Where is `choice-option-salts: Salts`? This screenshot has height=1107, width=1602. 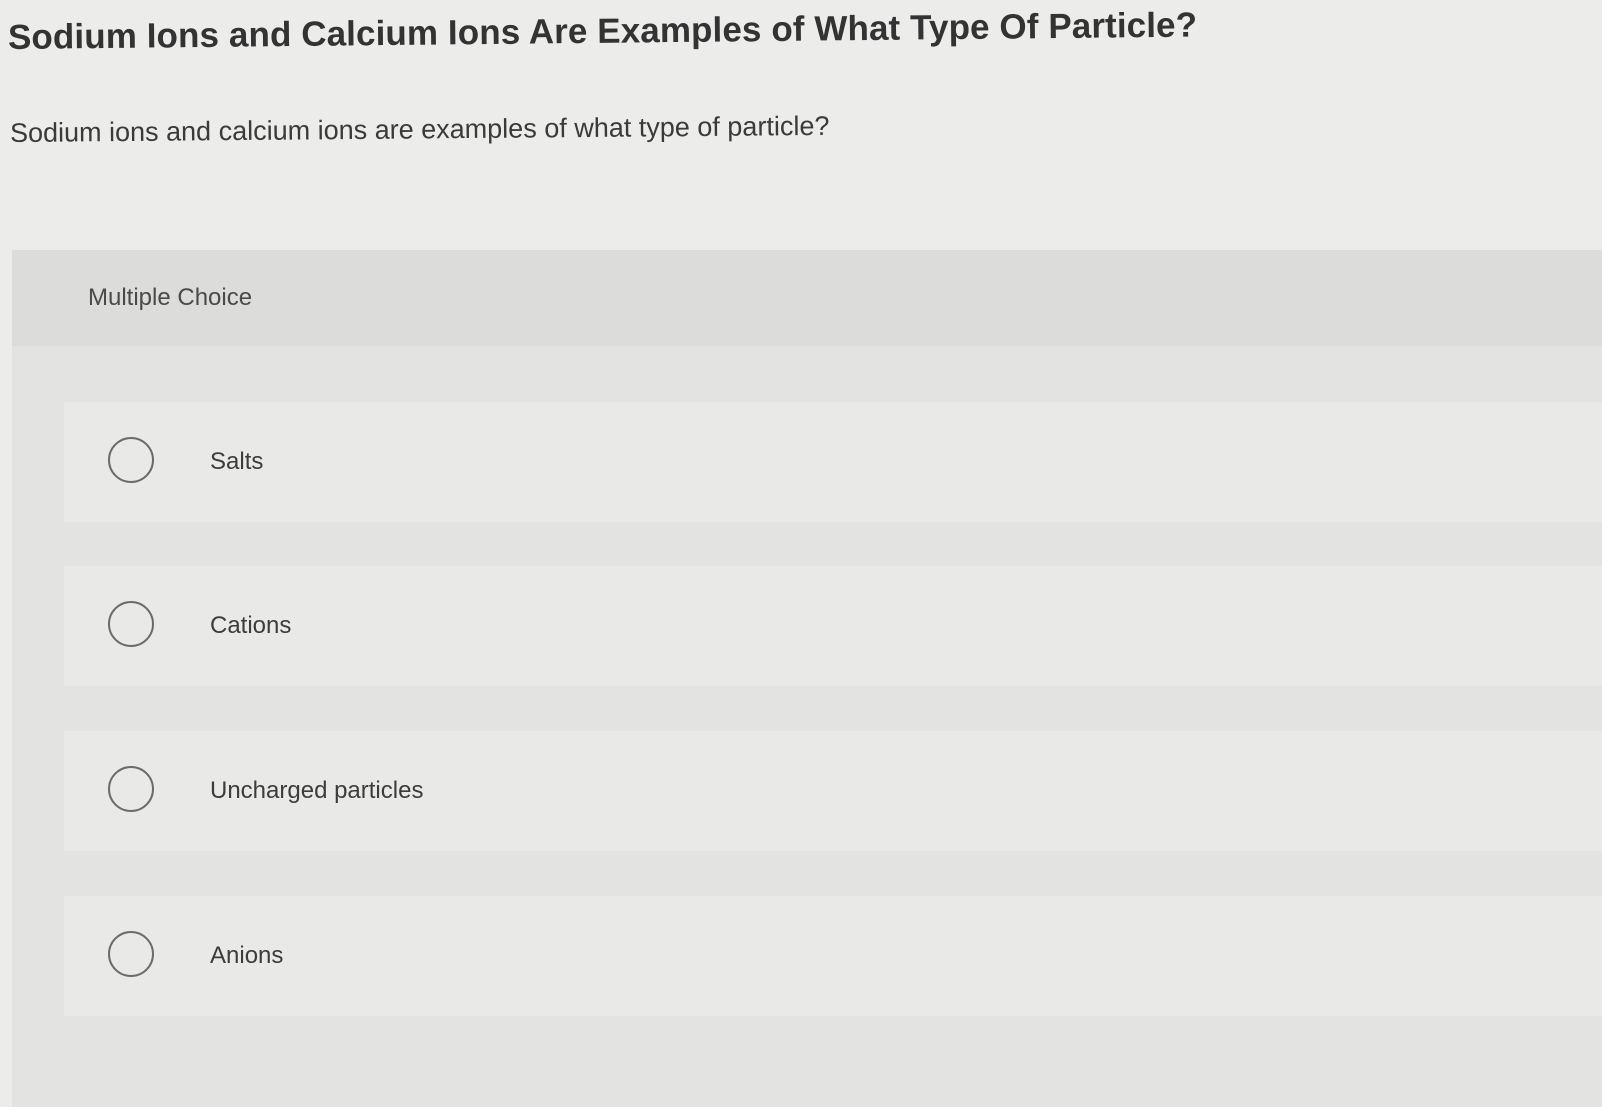
choice-option-salts: Salts is located at coordinates (833, 462).